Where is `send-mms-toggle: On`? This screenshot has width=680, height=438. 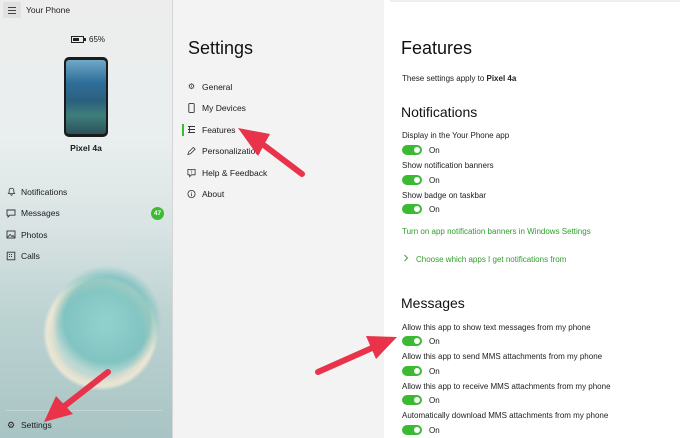 send-mms-toggle: On is located at coordinates (421, 371).